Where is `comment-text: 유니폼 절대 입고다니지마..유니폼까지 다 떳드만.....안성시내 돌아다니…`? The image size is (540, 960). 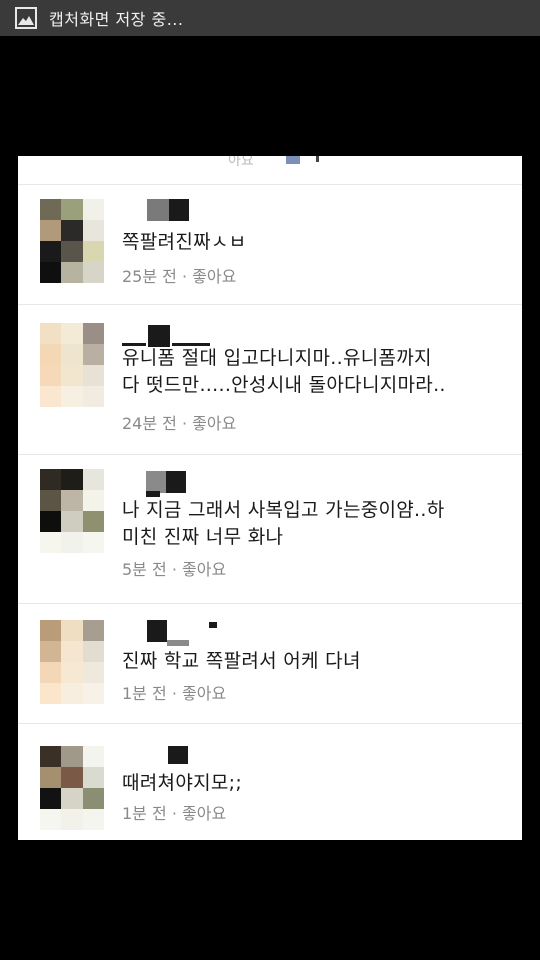 comment-text: 유니폼 절대 입고다니지마..유니폼까지 다 떳드만.....안성시내 돌아다니… is located at coordinates (284, 371).